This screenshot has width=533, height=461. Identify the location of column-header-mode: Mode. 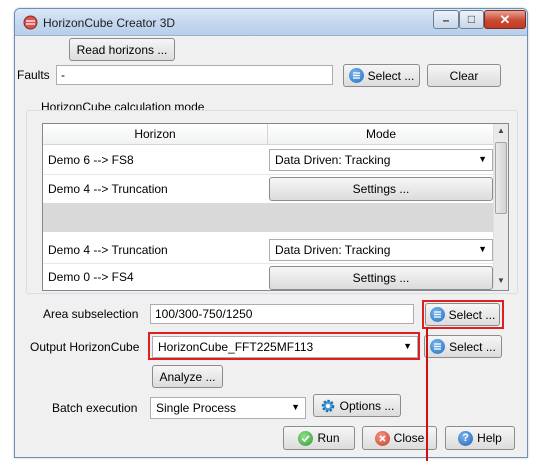
(381, 134).